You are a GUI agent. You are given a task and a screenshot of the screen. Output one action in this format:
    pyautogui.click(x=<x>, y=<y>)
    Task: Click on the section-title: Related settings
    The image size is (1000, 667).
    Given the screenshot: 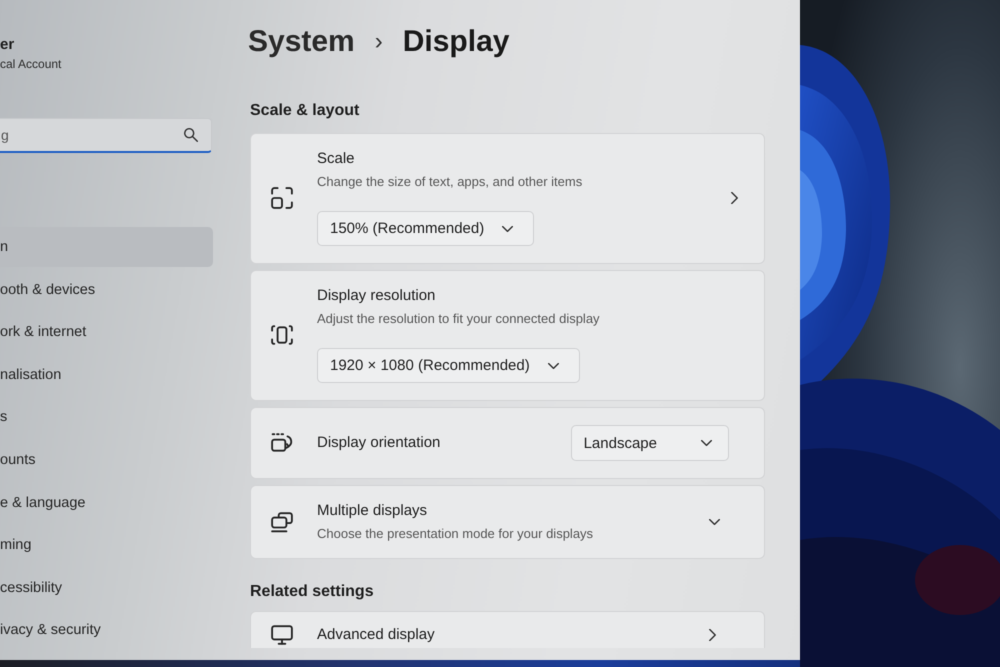 What is the action you would take?
    pyautogui.click(x=312, y=592)
    